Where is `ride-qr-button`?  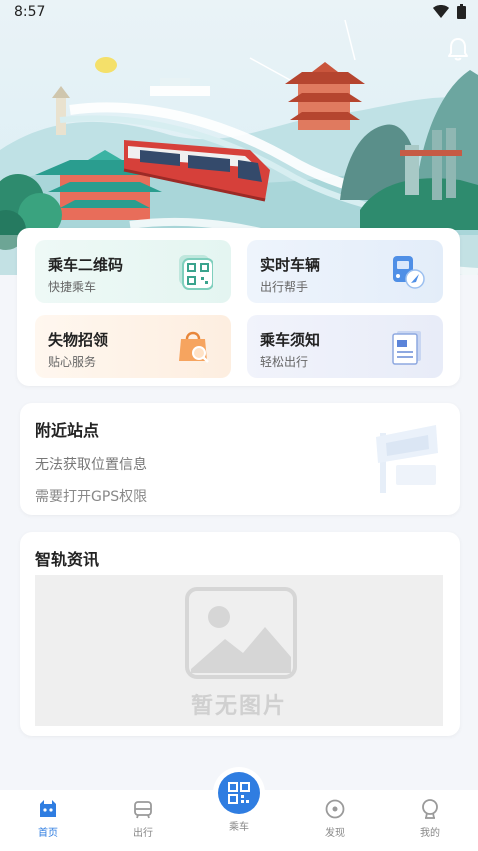 ride-qr-button is located at coordinates (239, 793).